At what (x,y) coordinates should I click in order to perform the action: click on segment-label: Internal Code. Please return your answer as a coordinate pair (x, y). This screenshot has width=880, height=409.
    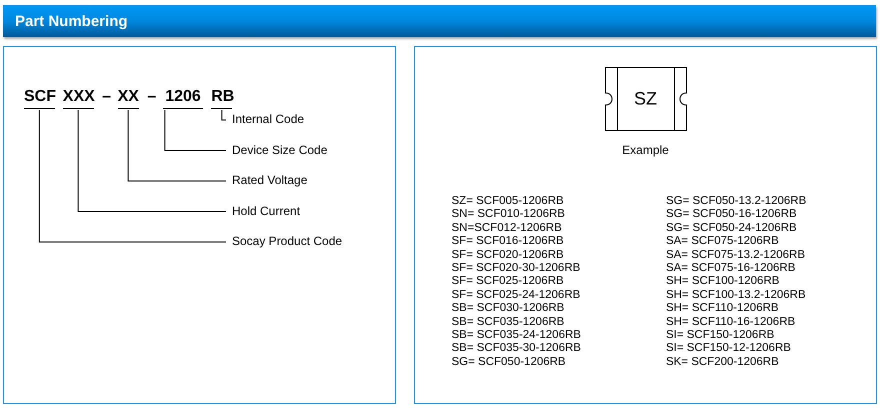
    Looking at the image, I should click on (268, 119).